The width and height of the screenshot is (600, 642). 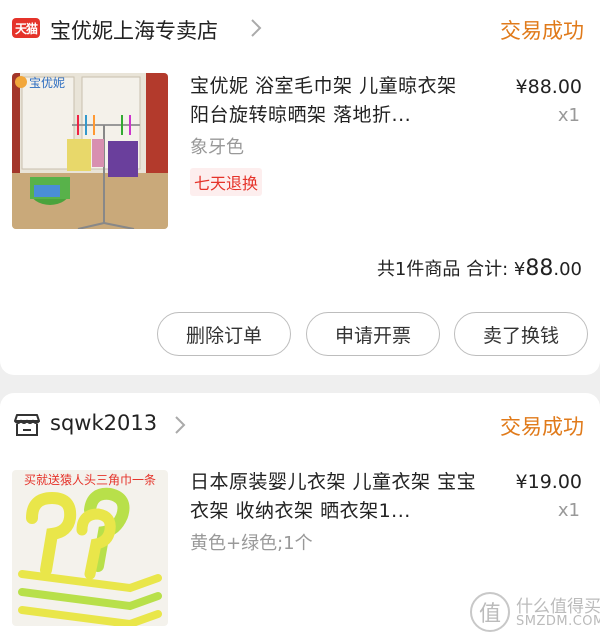 I want to click on product-price: ¥88.00, so click(x=548, y=87).